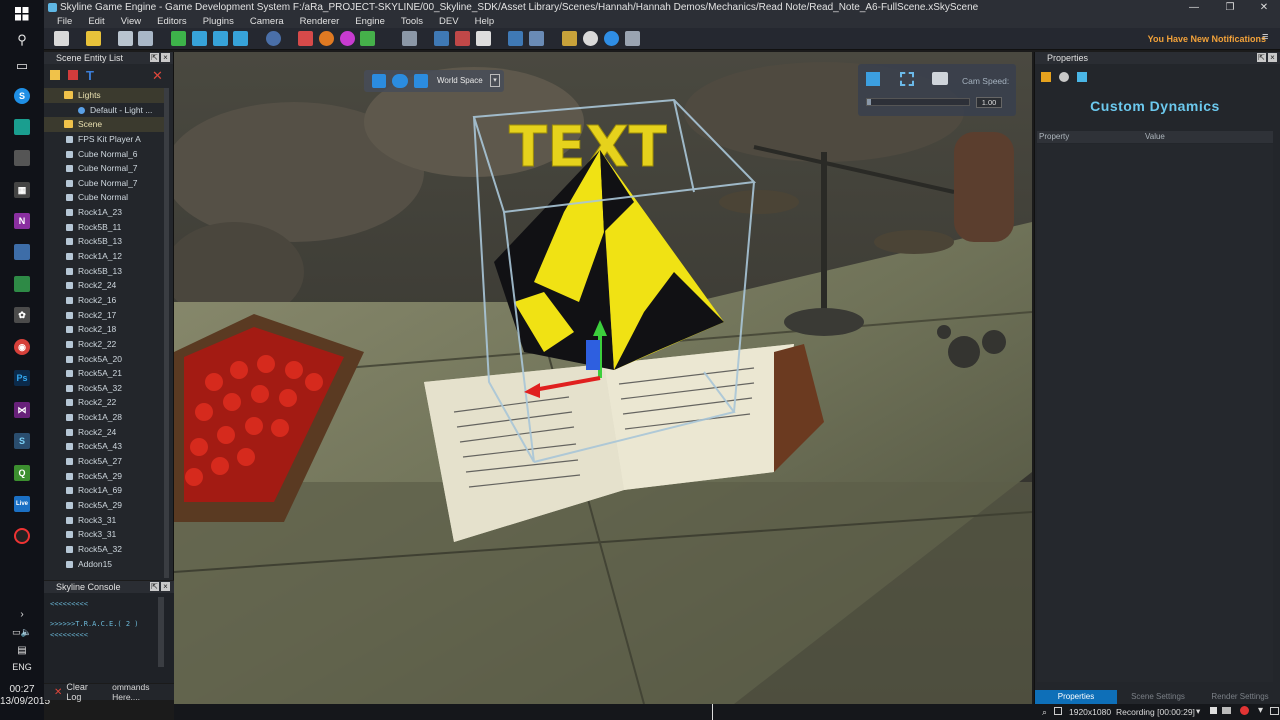 This screenshot has height=720, width=1280. Describe the element at coordinates (22, 221) in the screenshot. I see `onenote-icon: N` at that location.